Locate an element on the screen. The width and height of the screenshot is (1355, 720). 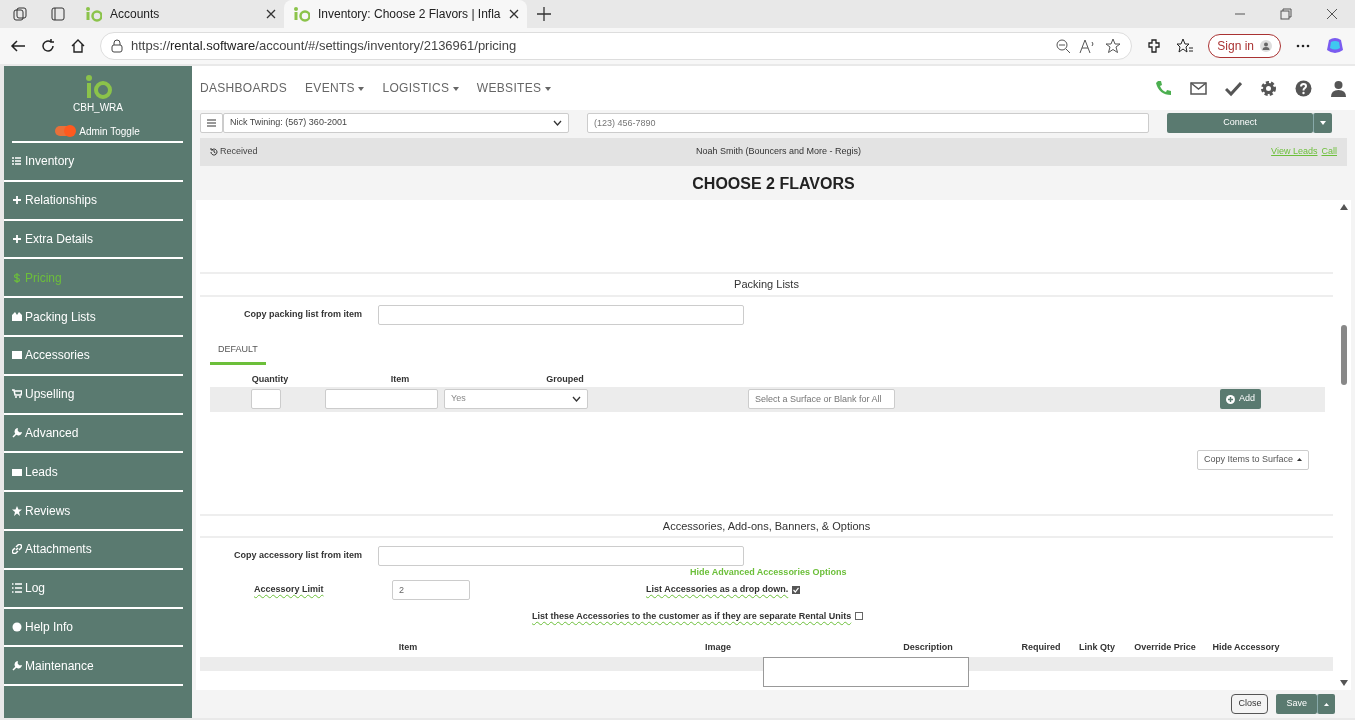
scrollbar-thumb is located at coordinates (1344, 355).